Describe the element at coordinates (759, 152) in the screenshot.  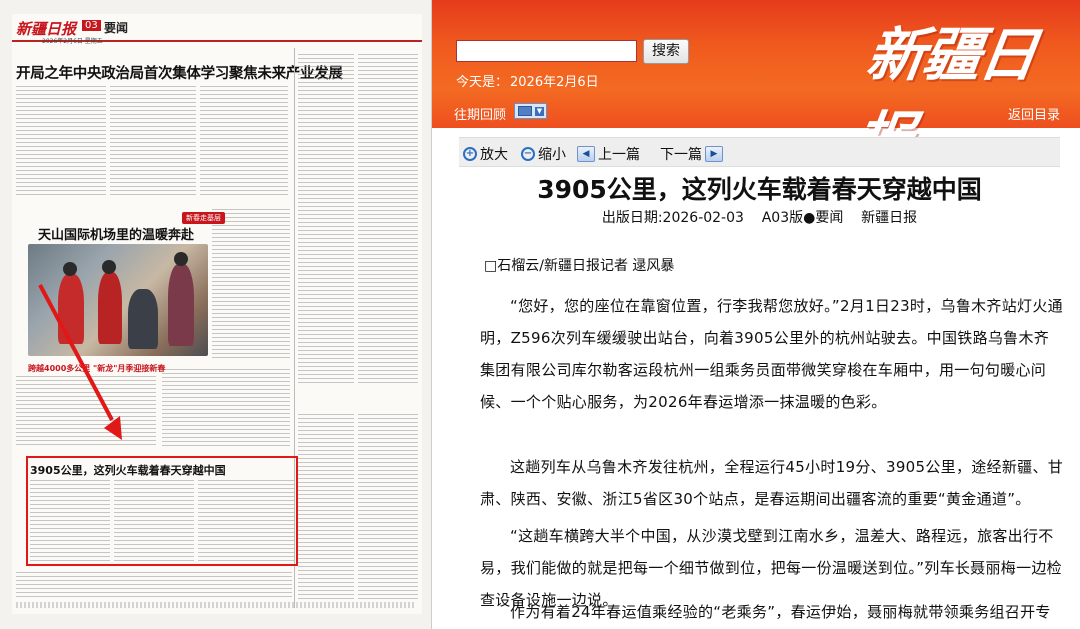
I see `article-toolbar: + 放大 − 缩小 ◀ 上一篇 下一篇 ▶` at that location.